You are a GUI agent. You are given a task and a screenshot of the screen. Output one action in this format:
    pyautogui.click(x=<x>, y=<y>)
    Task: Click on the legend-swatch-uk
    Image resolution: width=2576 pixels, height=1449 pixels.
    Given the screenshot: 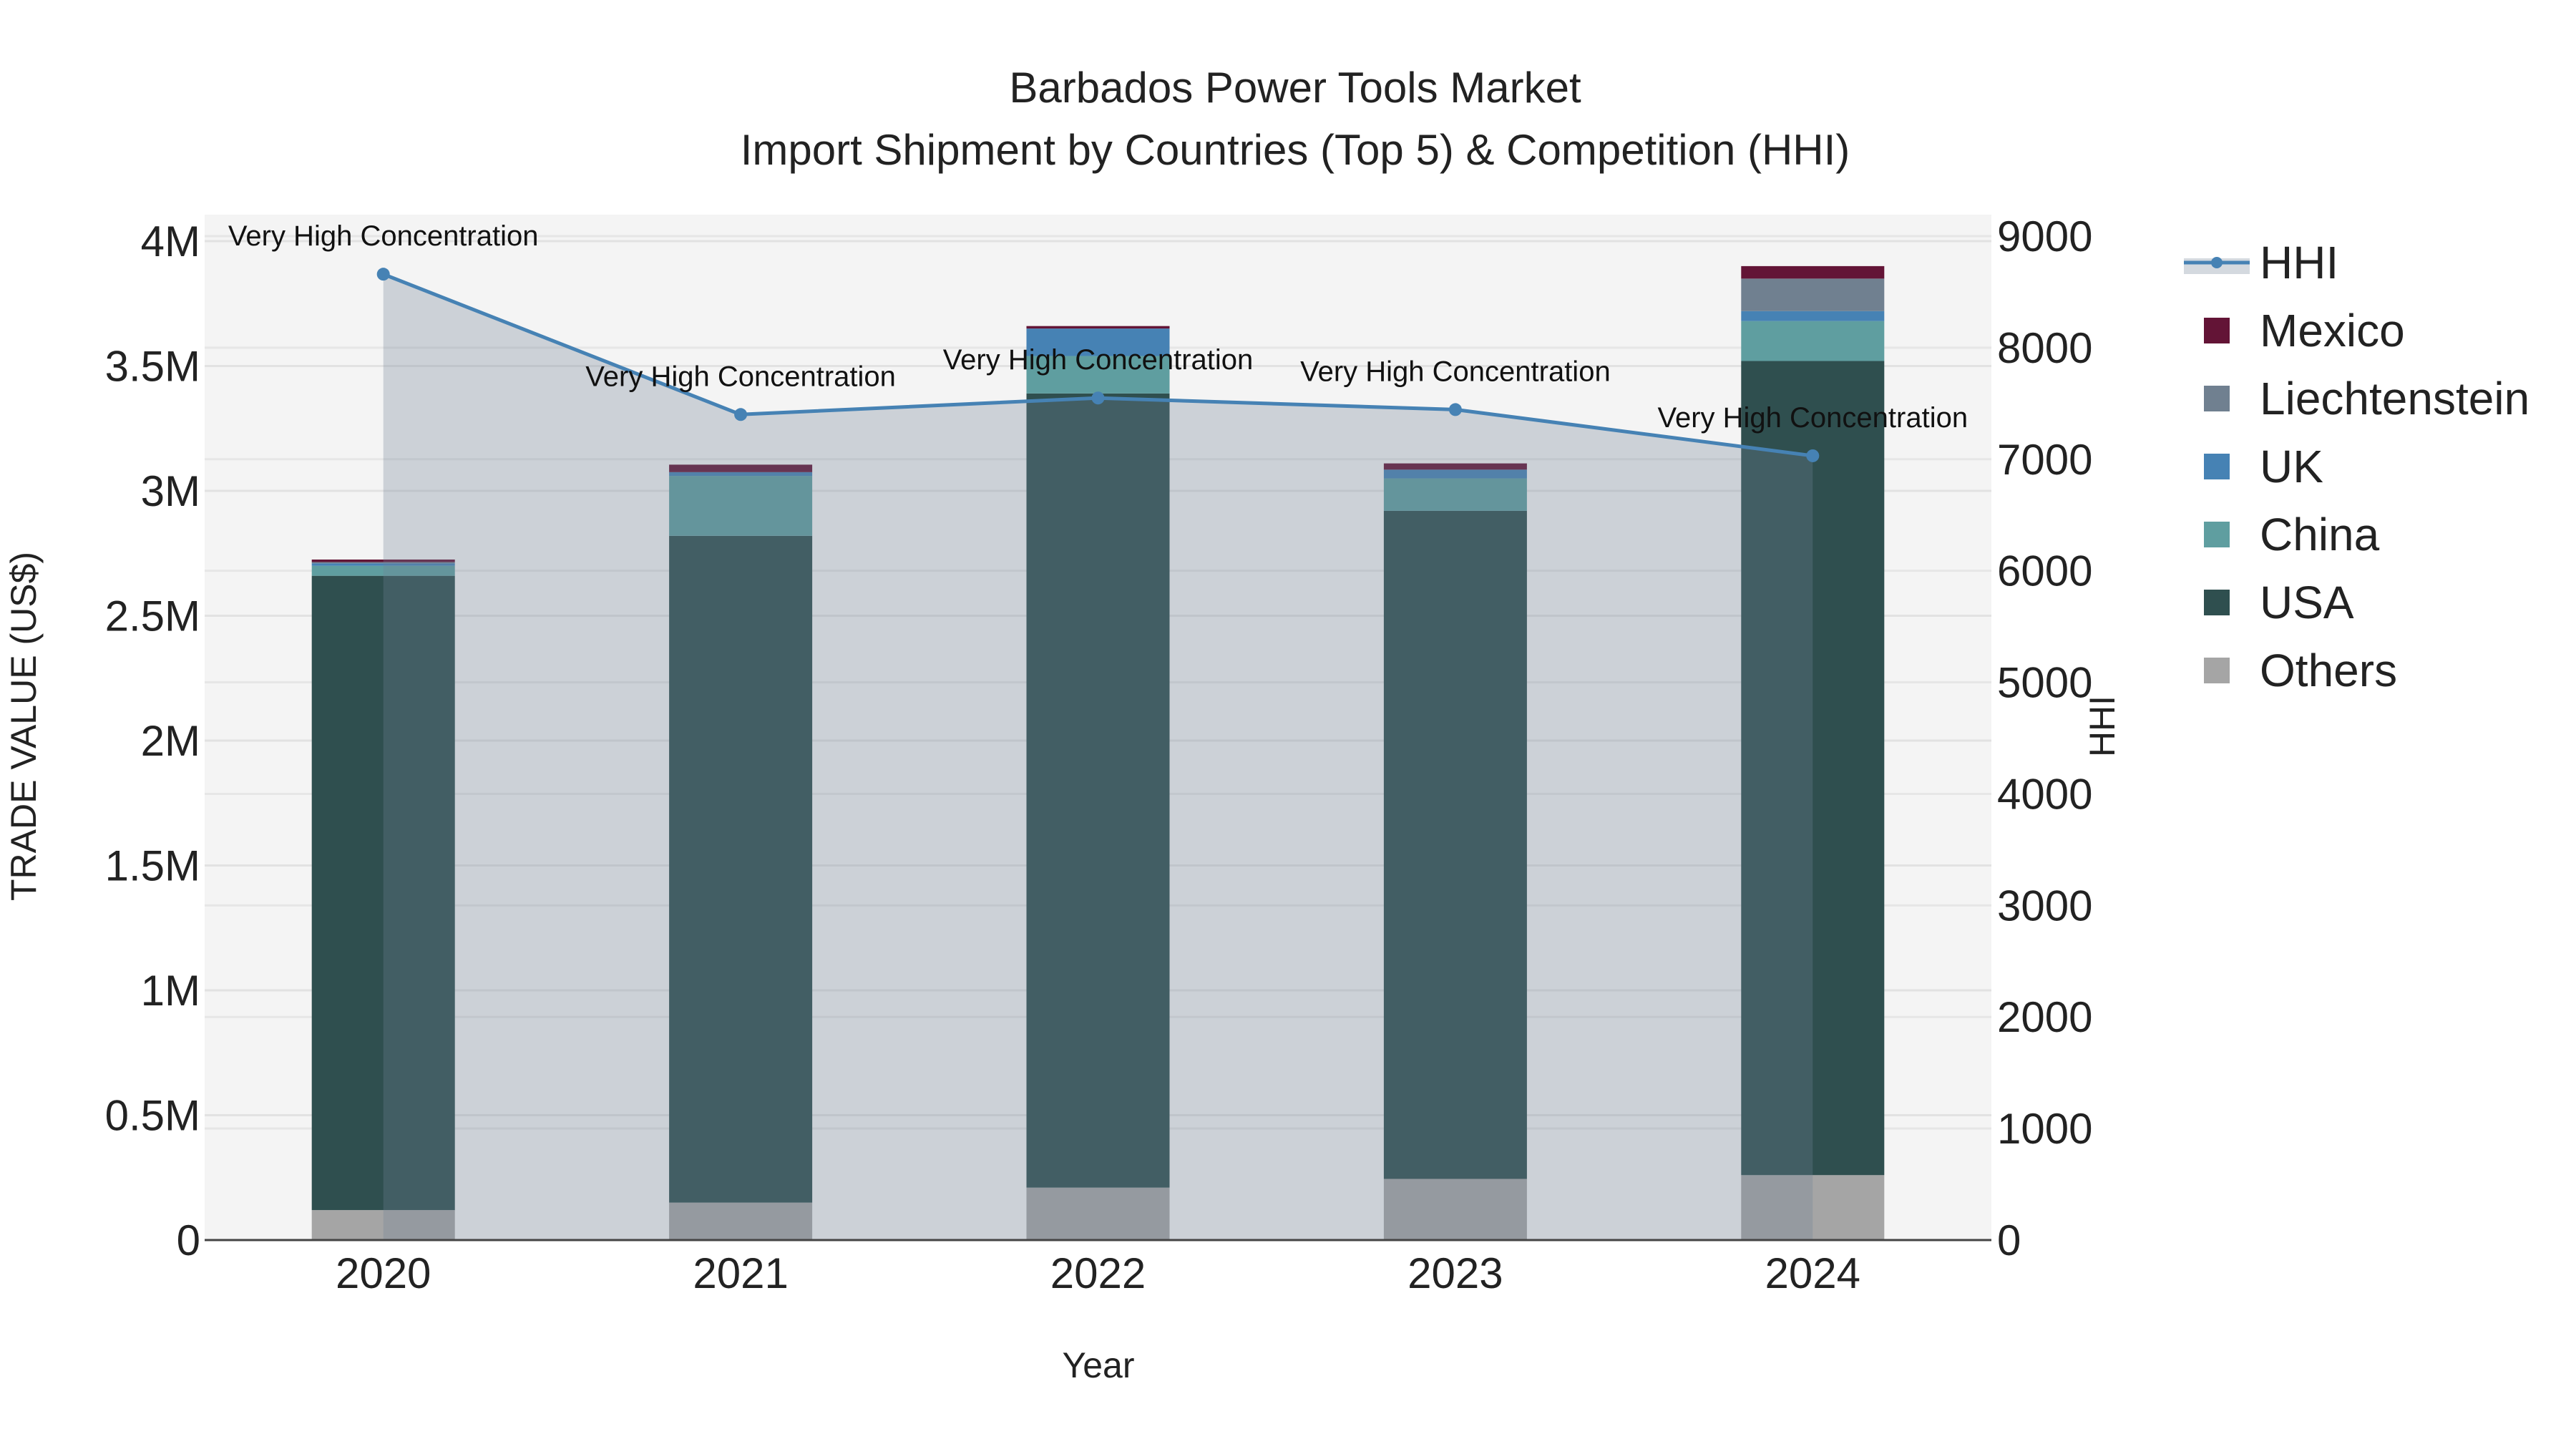 What is the action you would take?
    pyautogui.click(x=2217, y=466)
    